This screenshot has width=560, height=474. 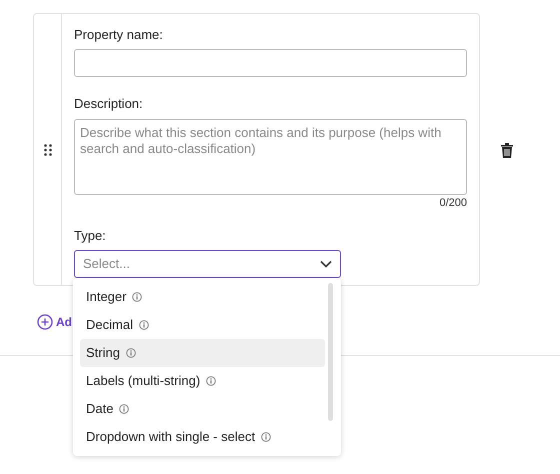 I want to click on character-counter: 0/200, so click(x=453, y=203).